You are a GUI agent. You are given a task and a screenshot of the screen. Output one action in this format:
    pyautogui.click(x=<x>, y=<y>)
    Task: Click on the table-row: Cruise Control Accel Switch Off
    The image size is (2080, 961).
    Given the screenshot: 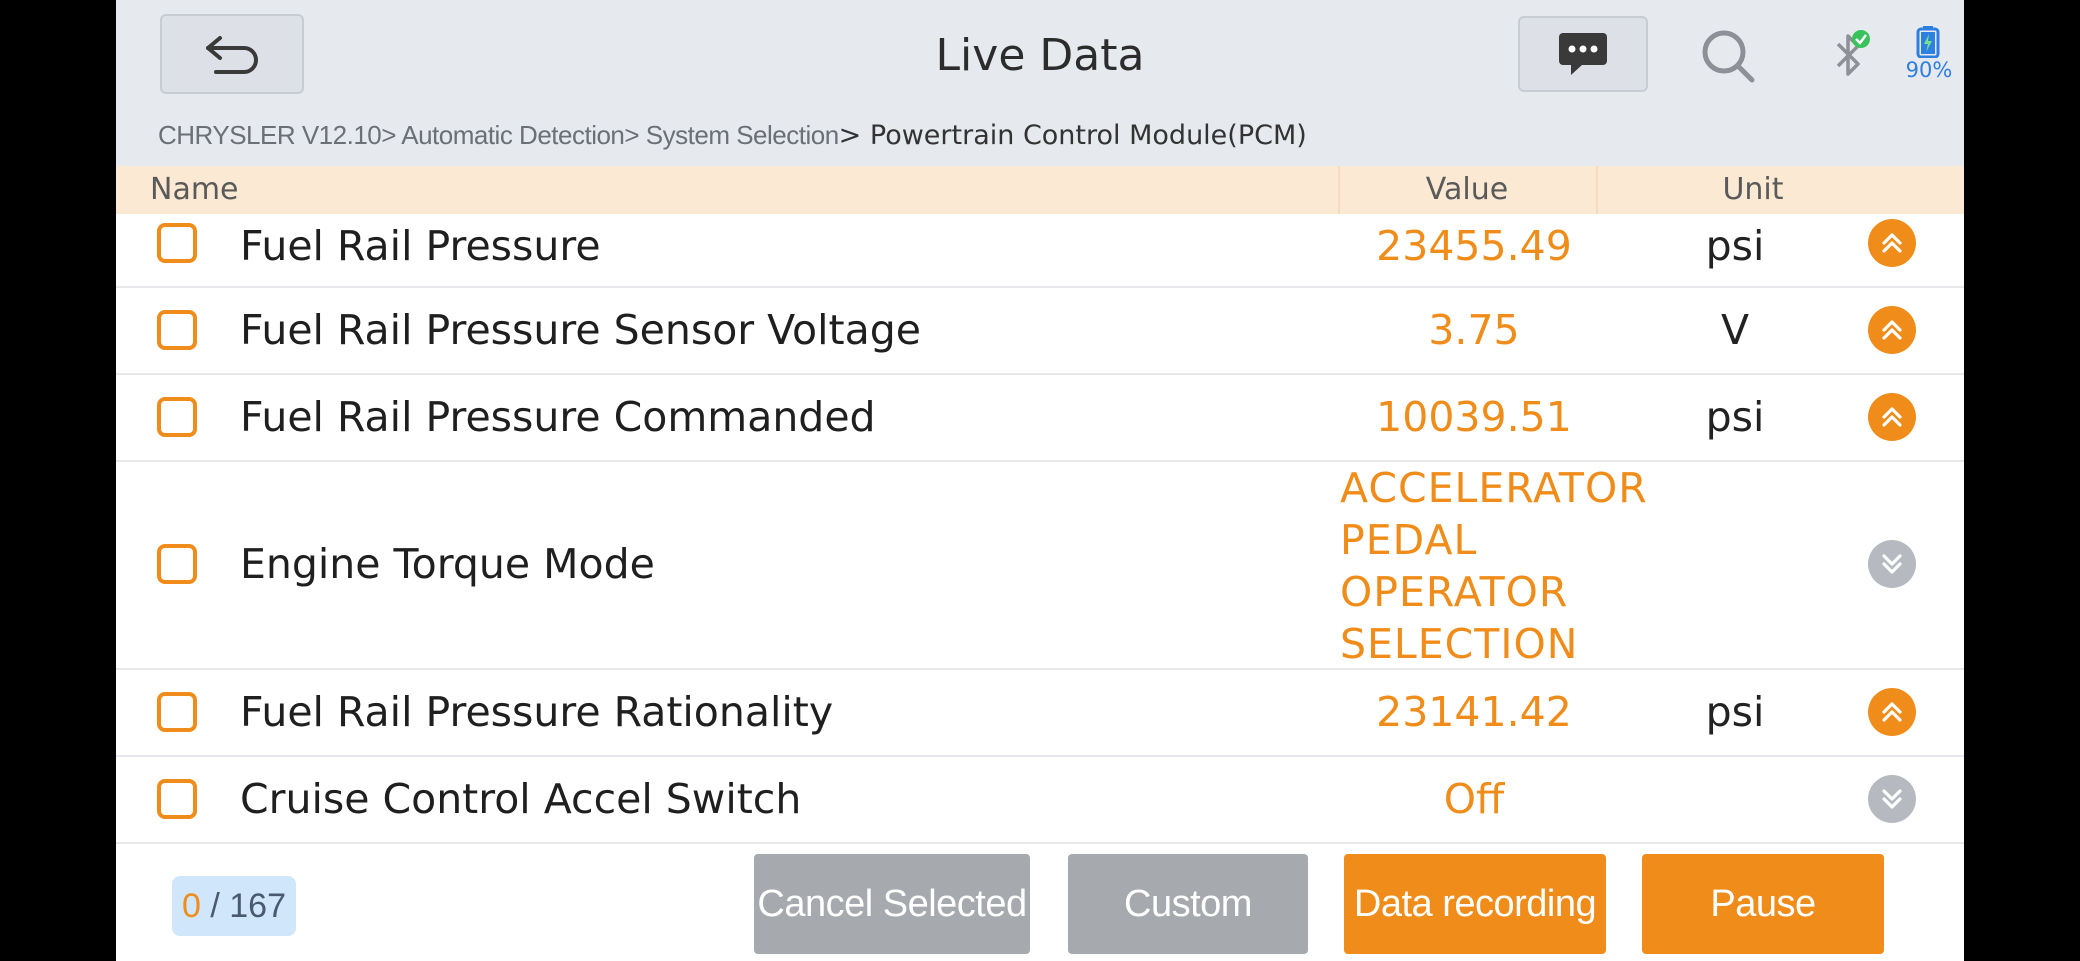 What is the action you would take?
    pyautogui.click(x=1040, y=800)
    